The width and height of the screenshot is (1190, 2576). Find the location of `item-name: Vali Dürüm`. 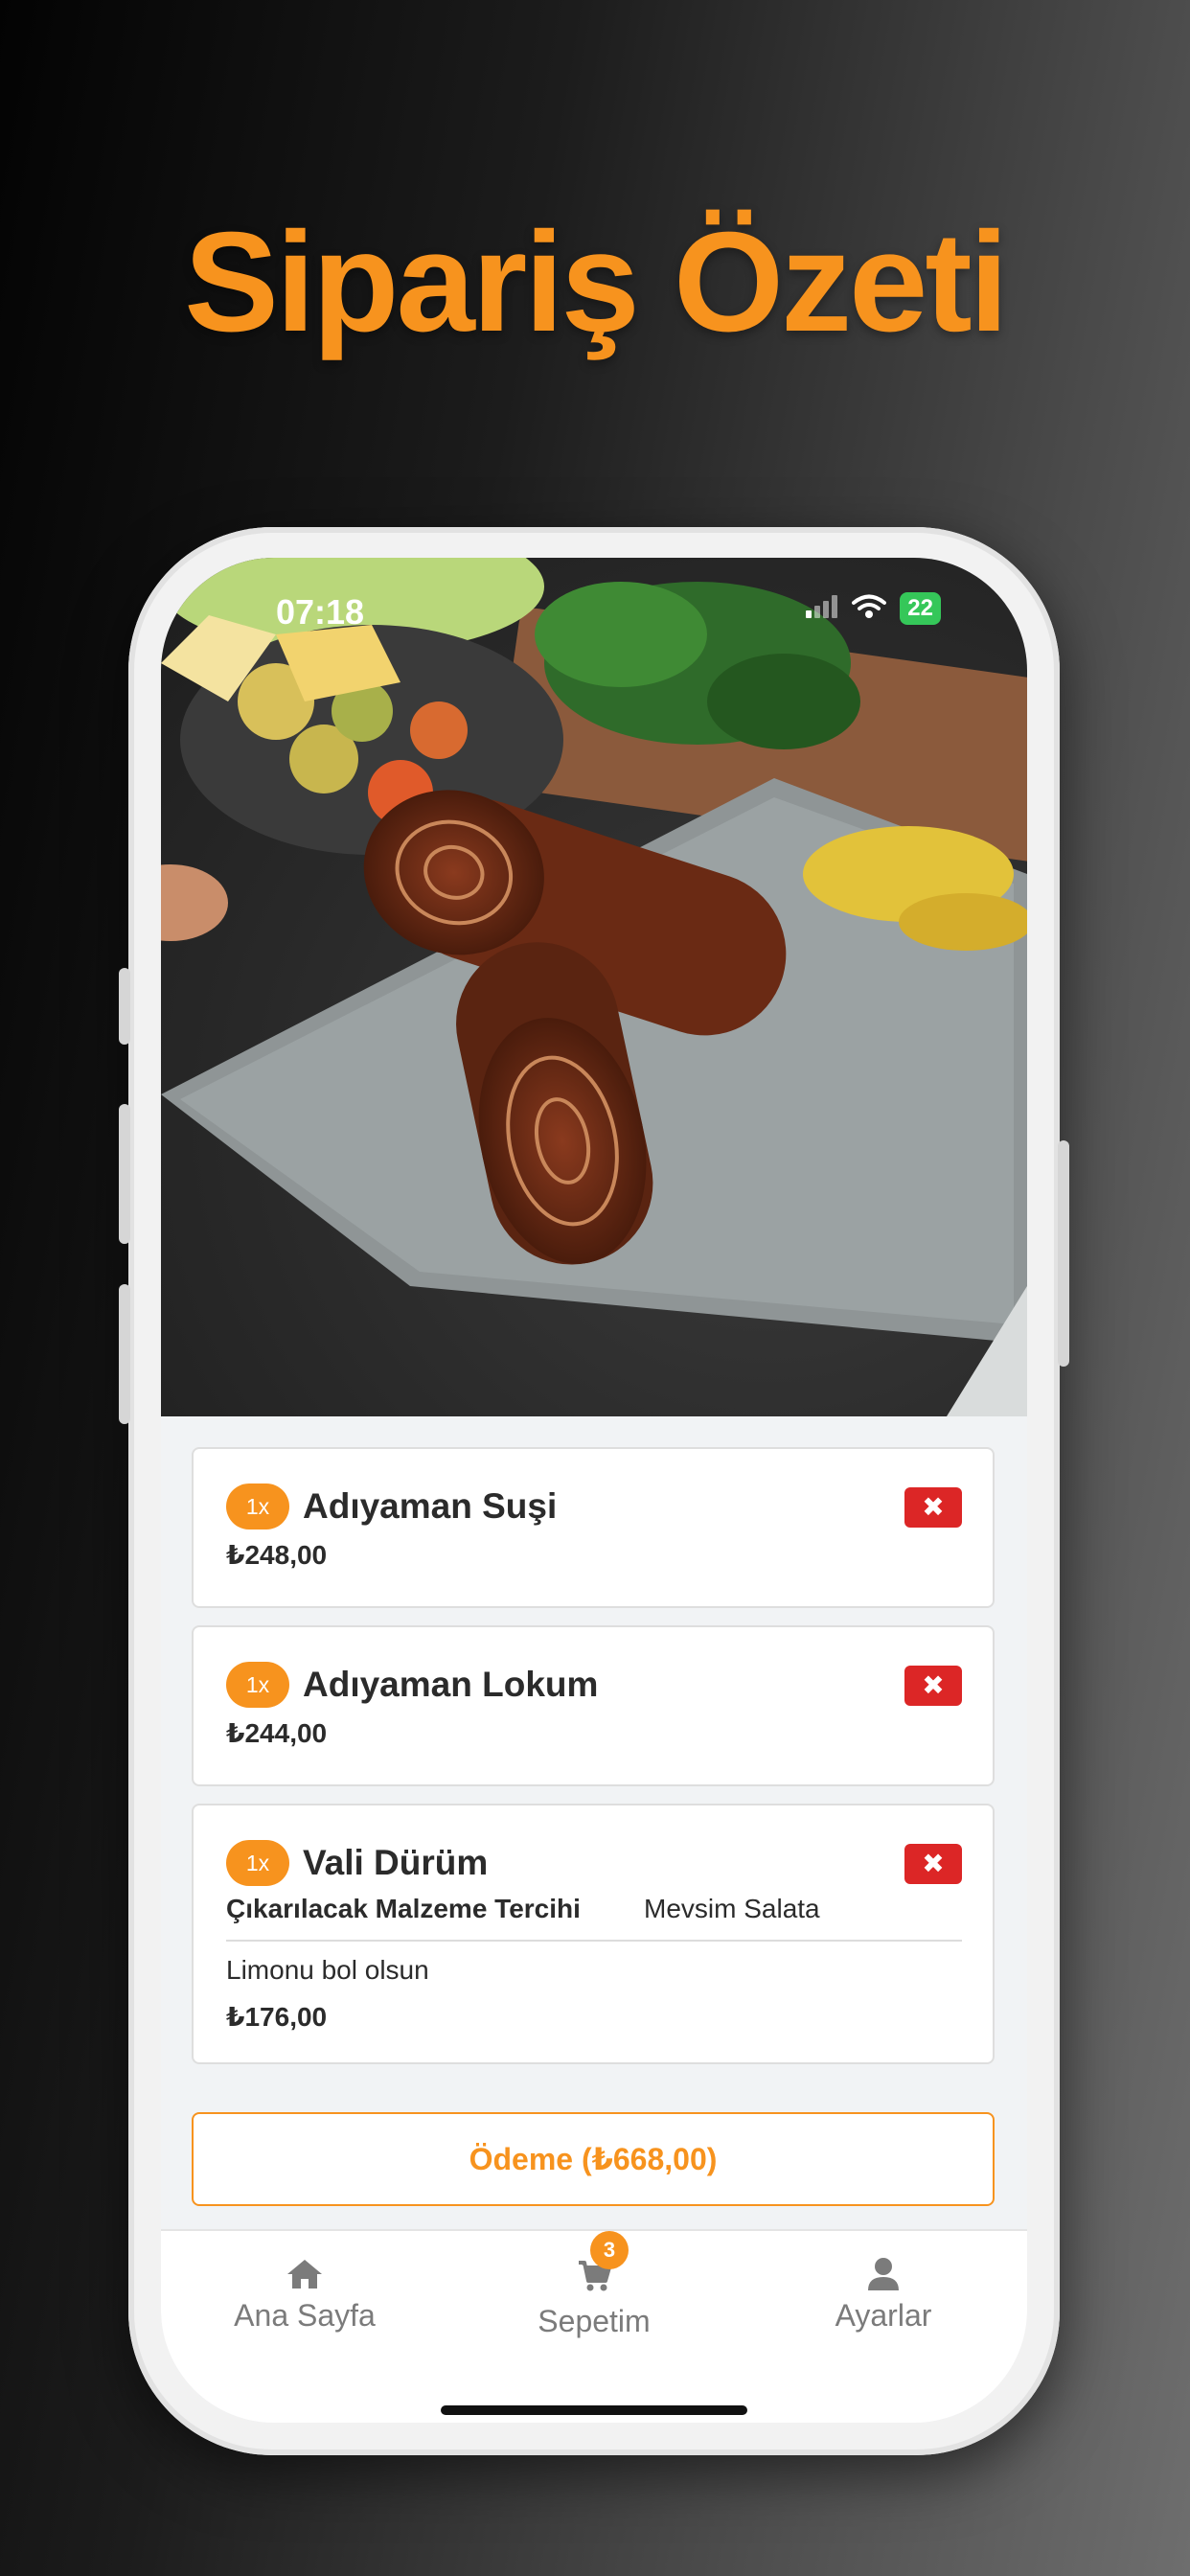

item-name: Vali Dürüm is located at coordinates (396, 1862).